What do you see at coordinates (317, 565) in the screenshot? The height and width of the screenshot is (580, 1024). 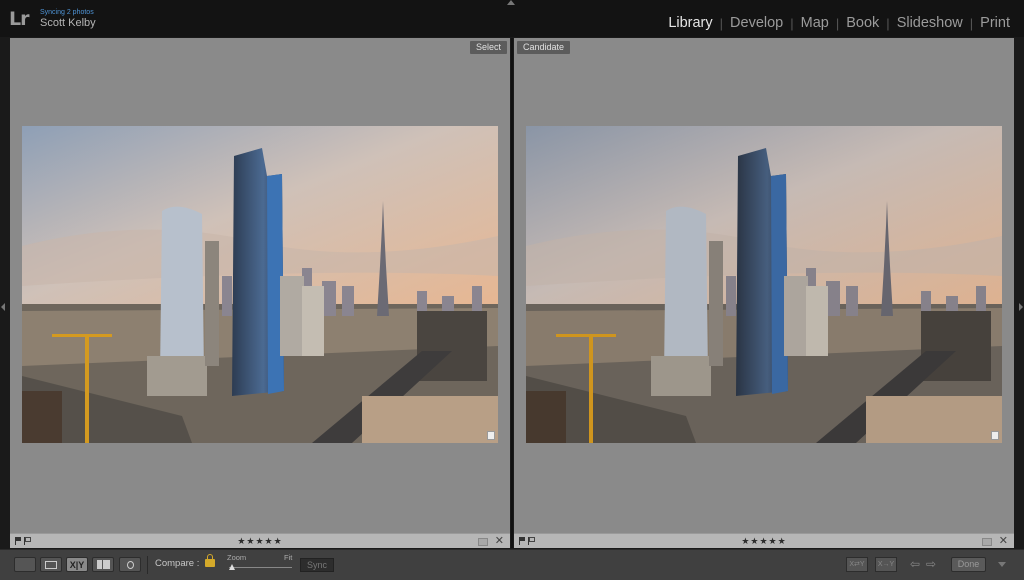 I see `sync-button: Sync` at bounding box center [317, 565].